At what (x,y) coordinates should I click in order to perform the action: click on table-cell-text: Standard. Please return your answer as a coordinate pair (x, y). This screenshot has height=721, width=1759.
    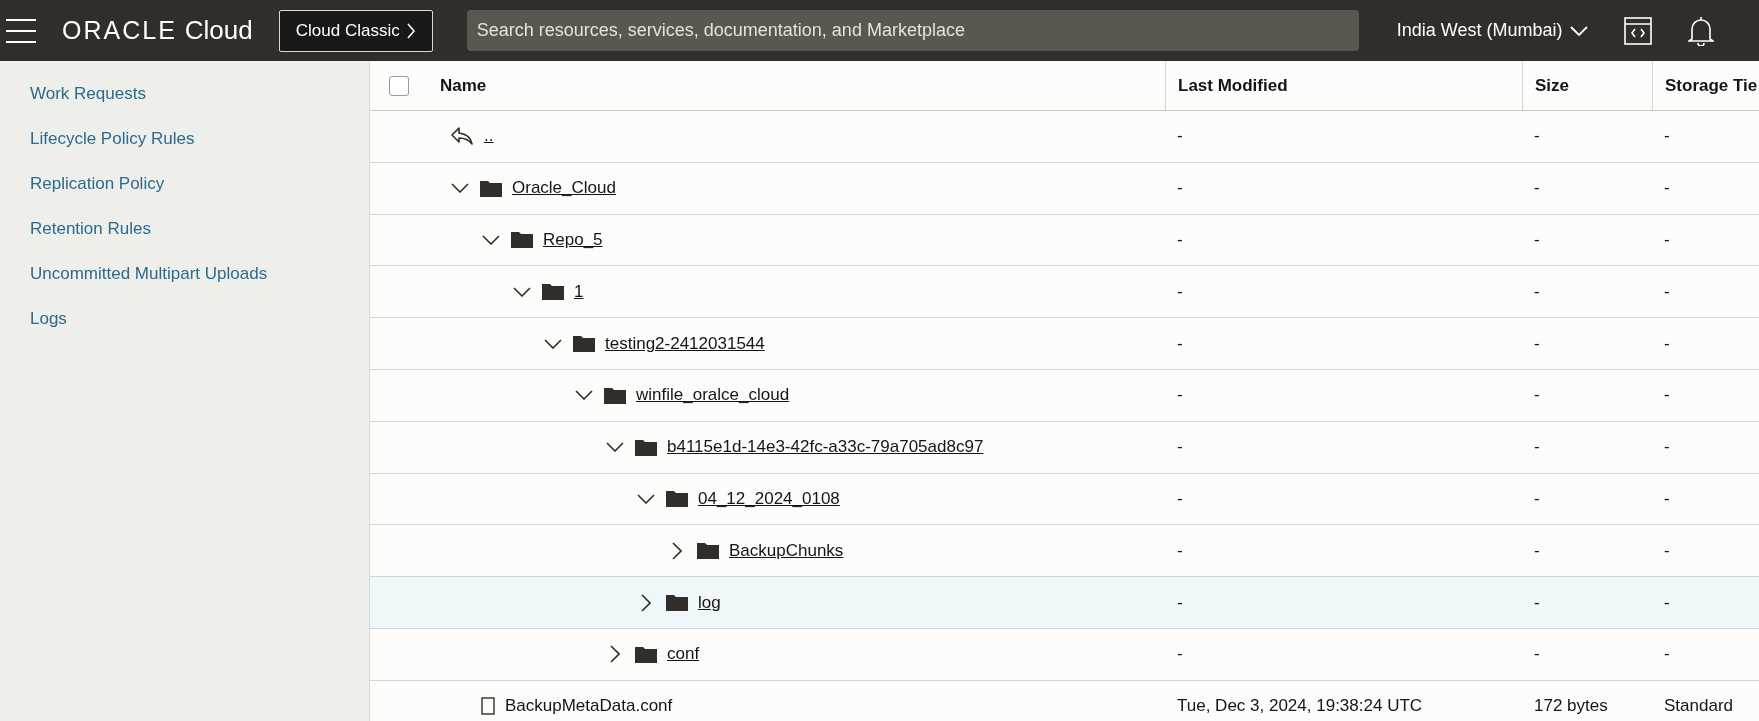
    Looking at the image, I should click on (1698, 706).